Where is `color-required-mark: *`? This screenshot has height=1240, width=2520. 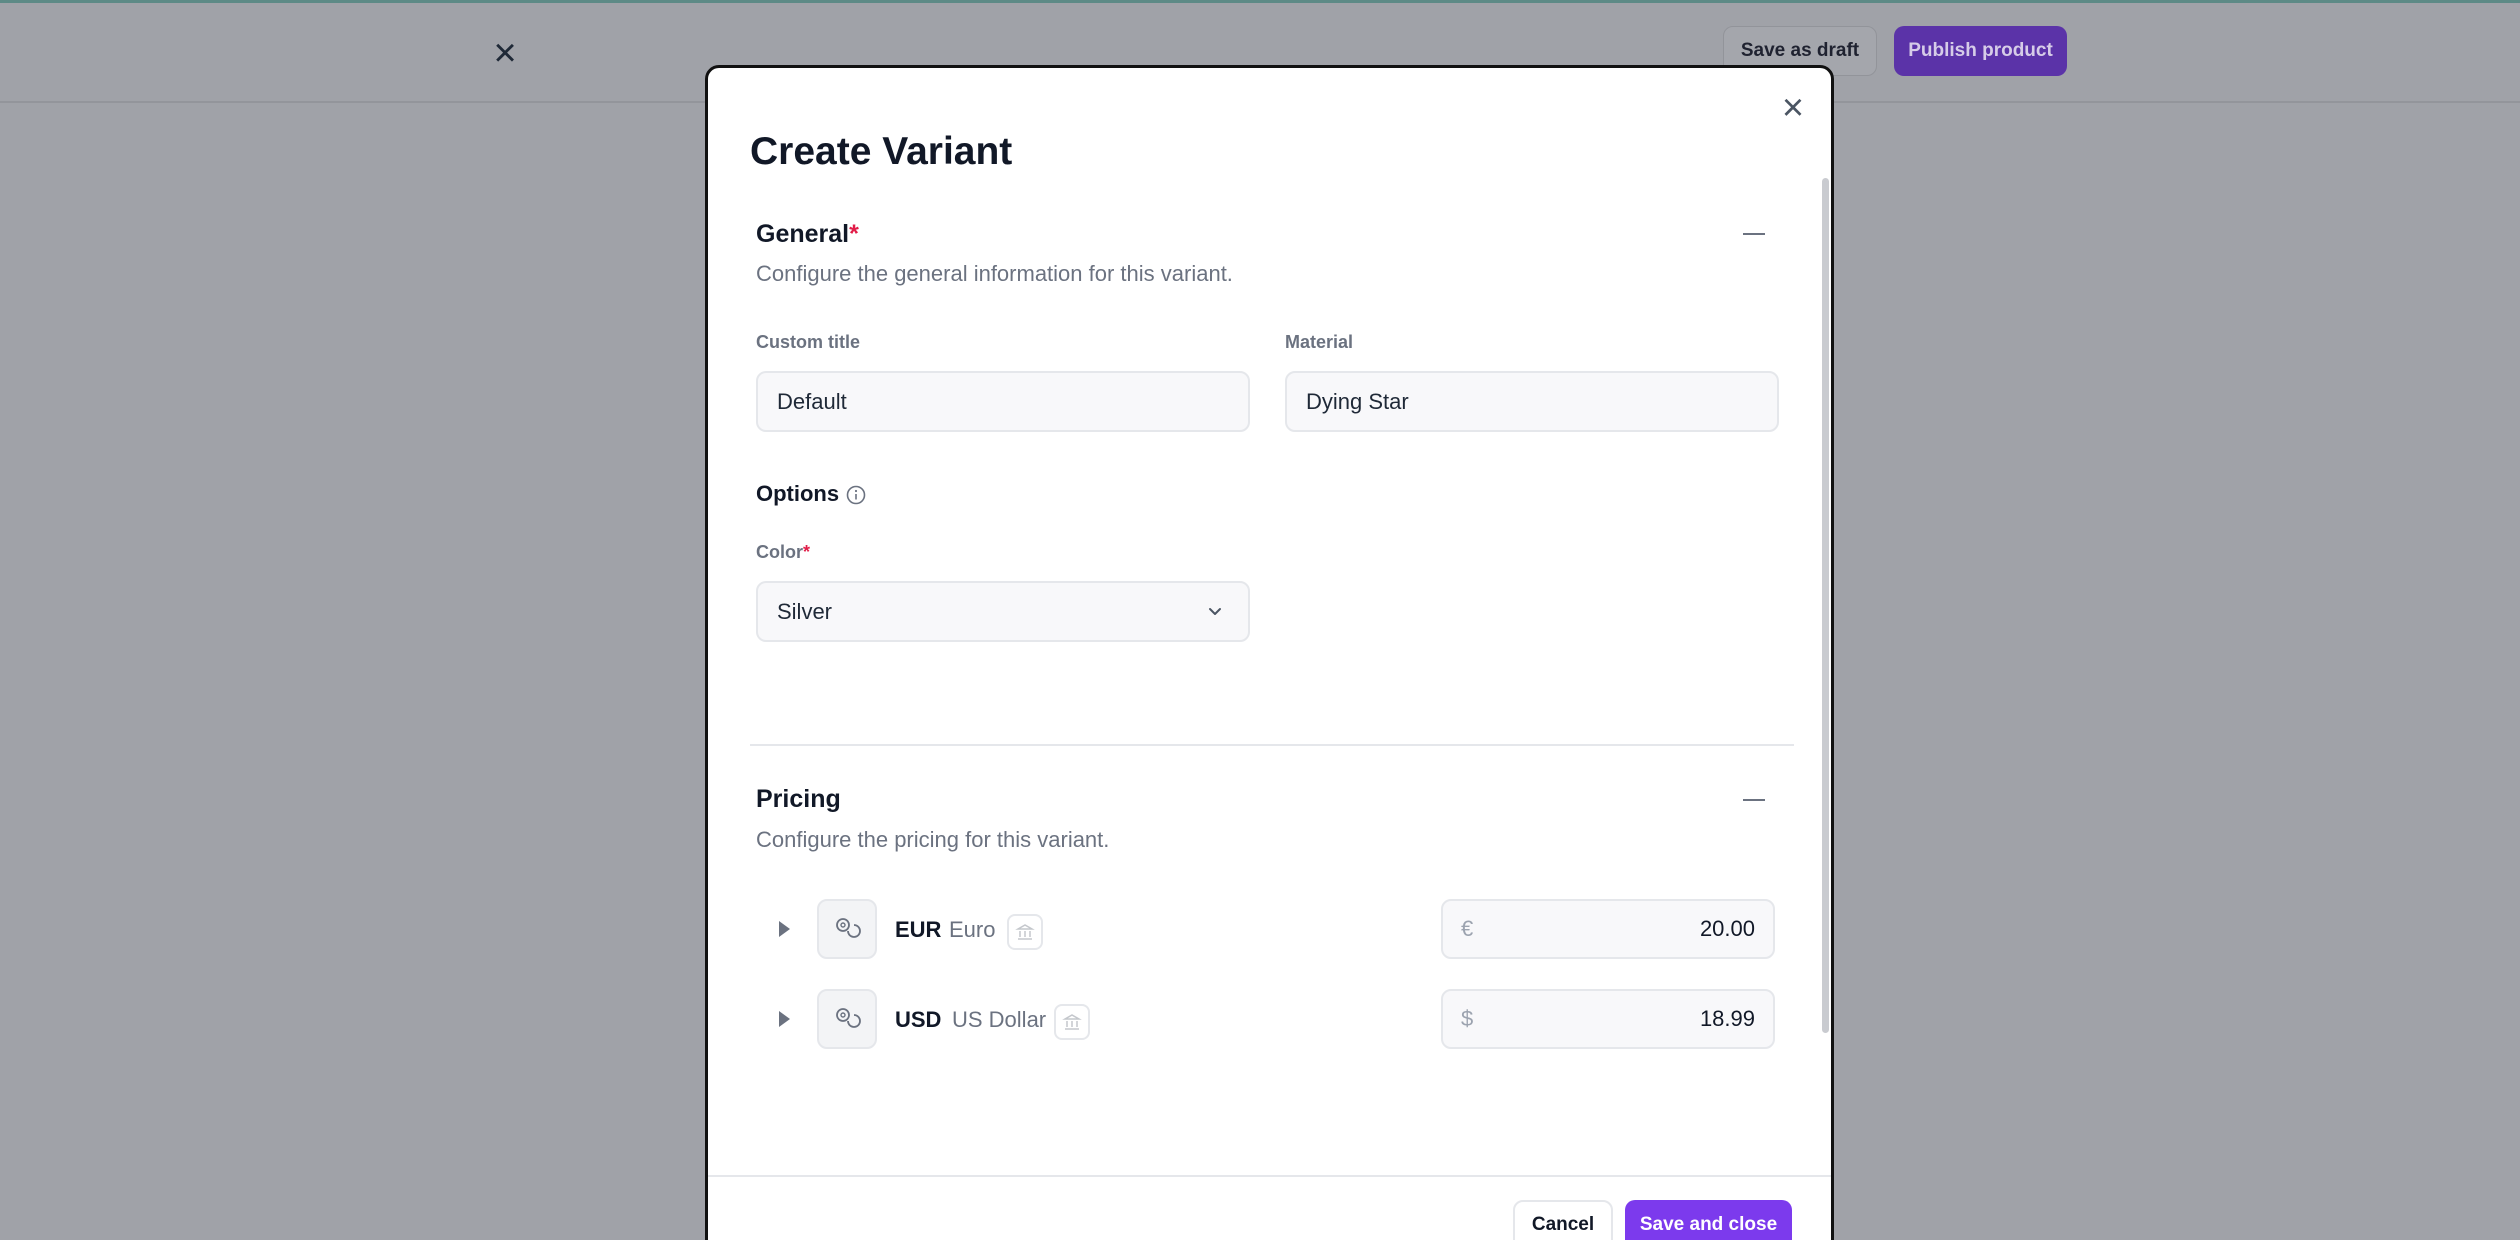
color-required-mark: * is located at coordinates (807, 552).